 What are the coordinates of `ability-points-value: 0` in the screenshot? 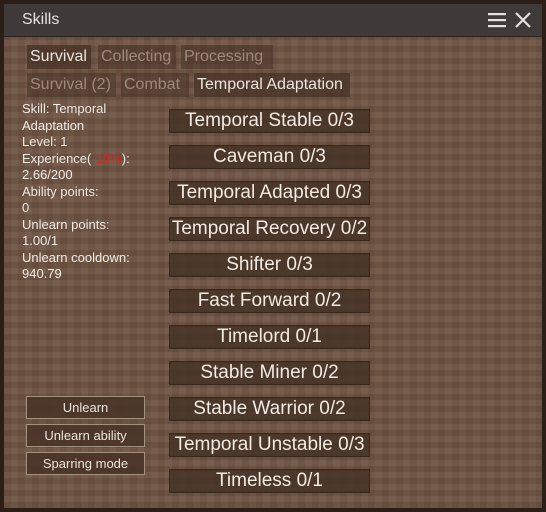 It's located at (26, 207).